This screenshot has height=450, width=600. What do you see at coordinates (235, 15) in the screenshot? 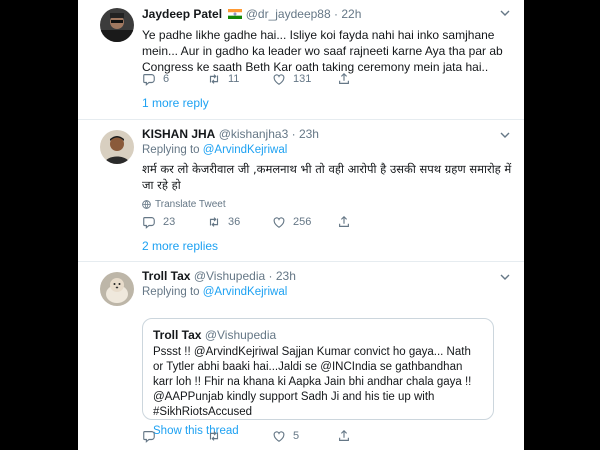
I see `india-flag-icon` at bounding box center [235, 15].